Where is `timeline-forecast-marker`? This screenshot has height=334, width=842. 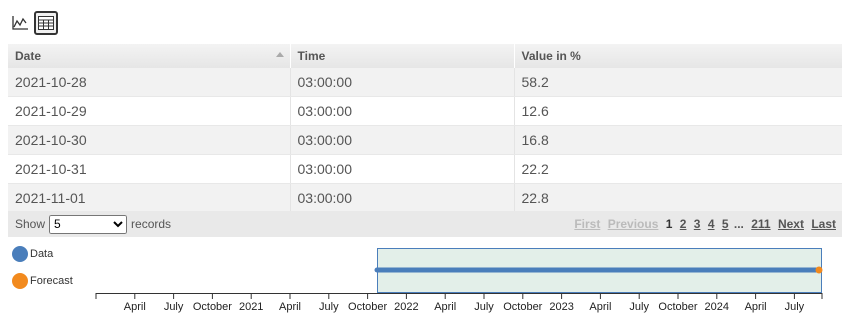
timeline-forecast-marker is located at coordinates (819, 270).